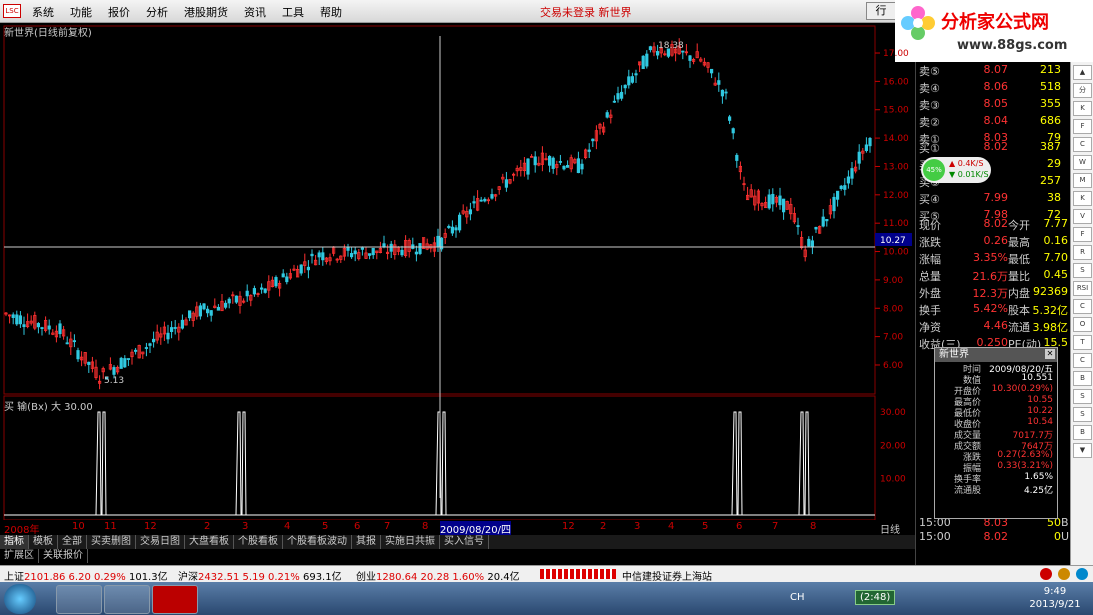 This screenshot has height=615, width=1093. I want to click on tab-indicator-6: 个股看板, so click(258, 542).